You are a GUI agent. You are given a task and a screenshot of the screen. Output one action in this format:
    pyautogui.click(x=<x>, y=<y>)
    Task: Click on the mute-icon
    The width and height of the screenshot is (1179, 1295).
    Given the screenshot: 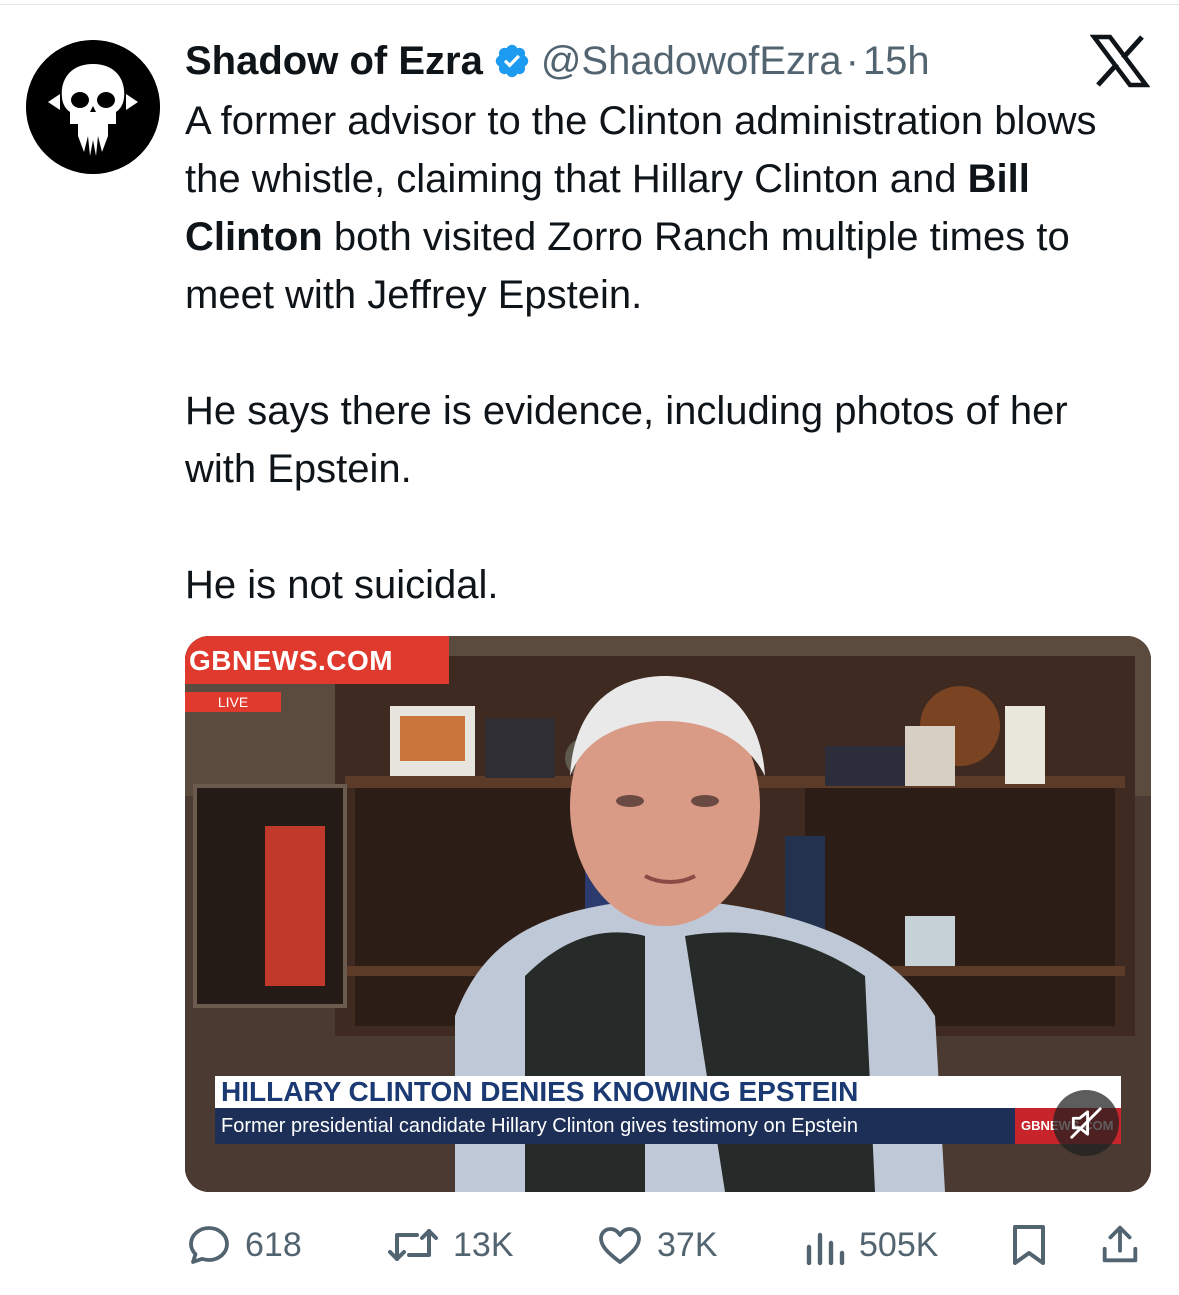 What is the action you would take?
    pyautogui.click(x=1086, y=1123)
    